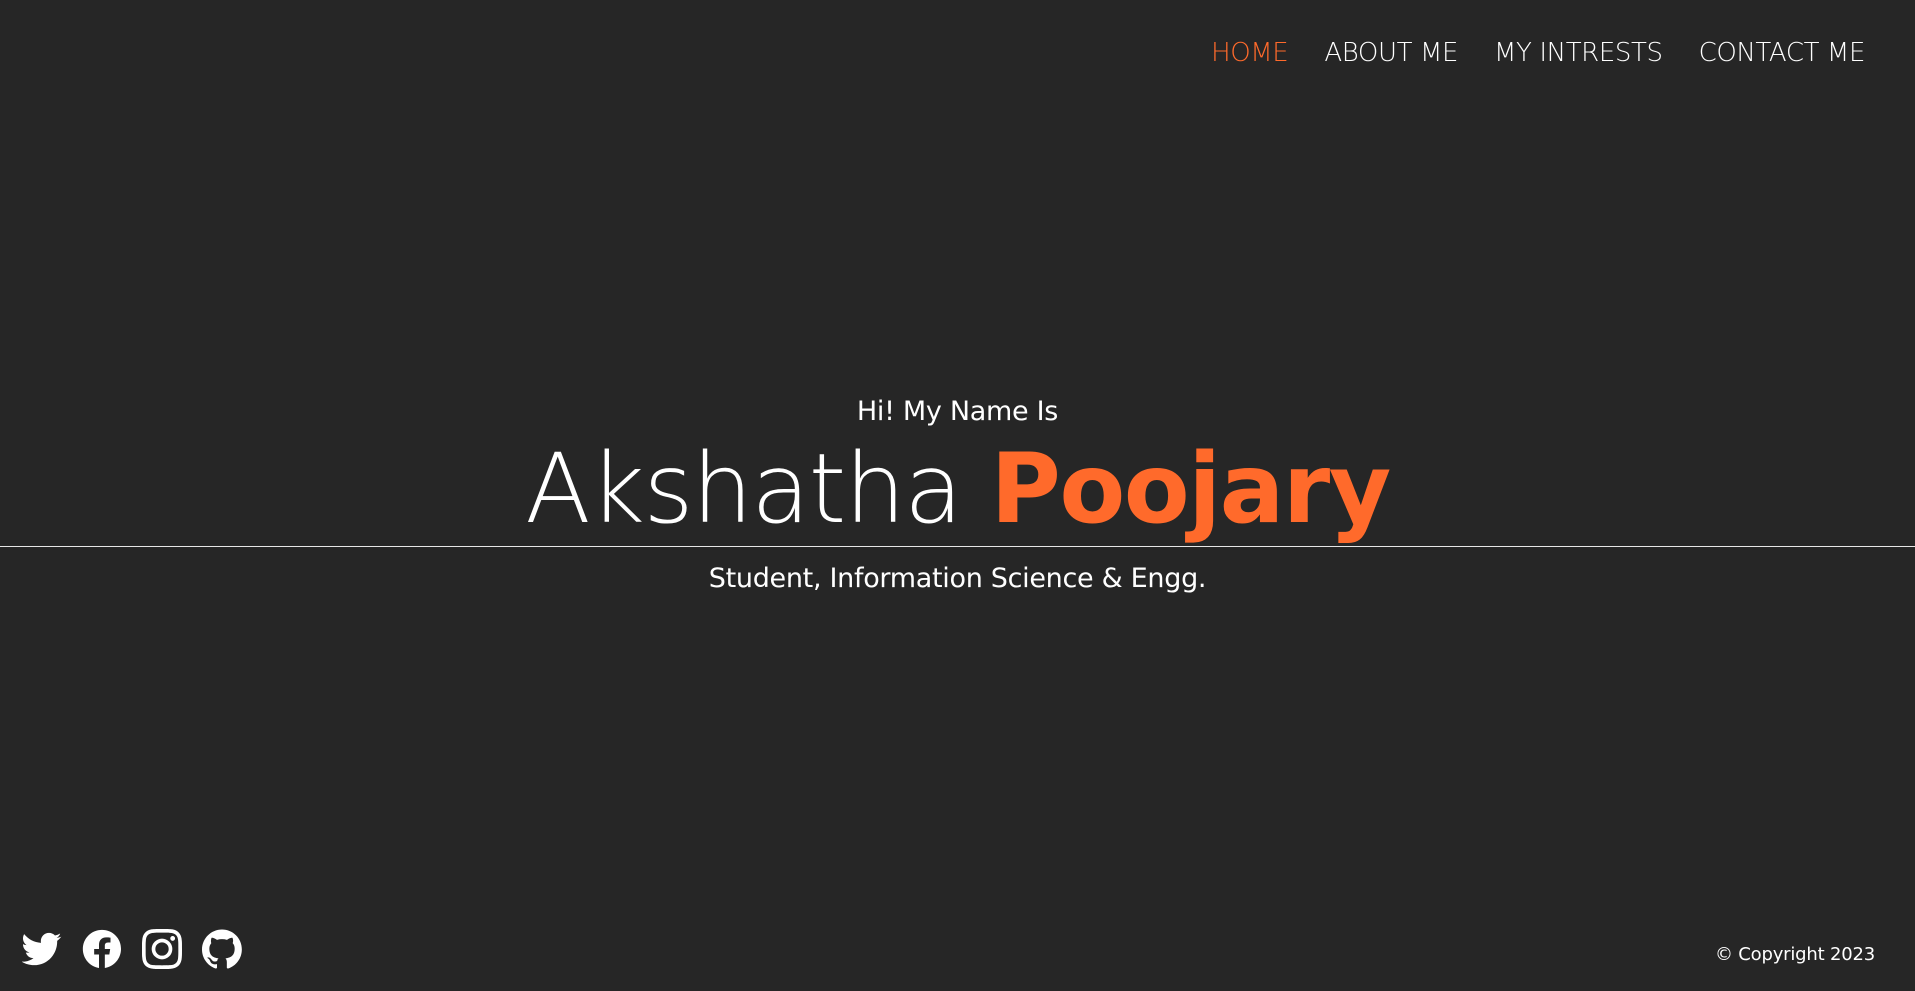 The image size is (1915, 991). What do you see at coordinates (222, 949) in the screenshot?
I see `github-icon` at bounding box center [222, 949].